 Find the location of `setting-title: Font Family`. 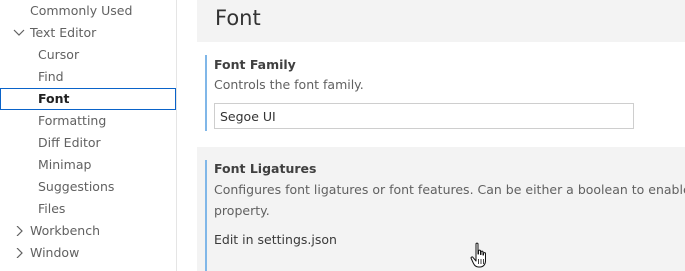

setting-title: Font Family is located at coordinates (255, 64).